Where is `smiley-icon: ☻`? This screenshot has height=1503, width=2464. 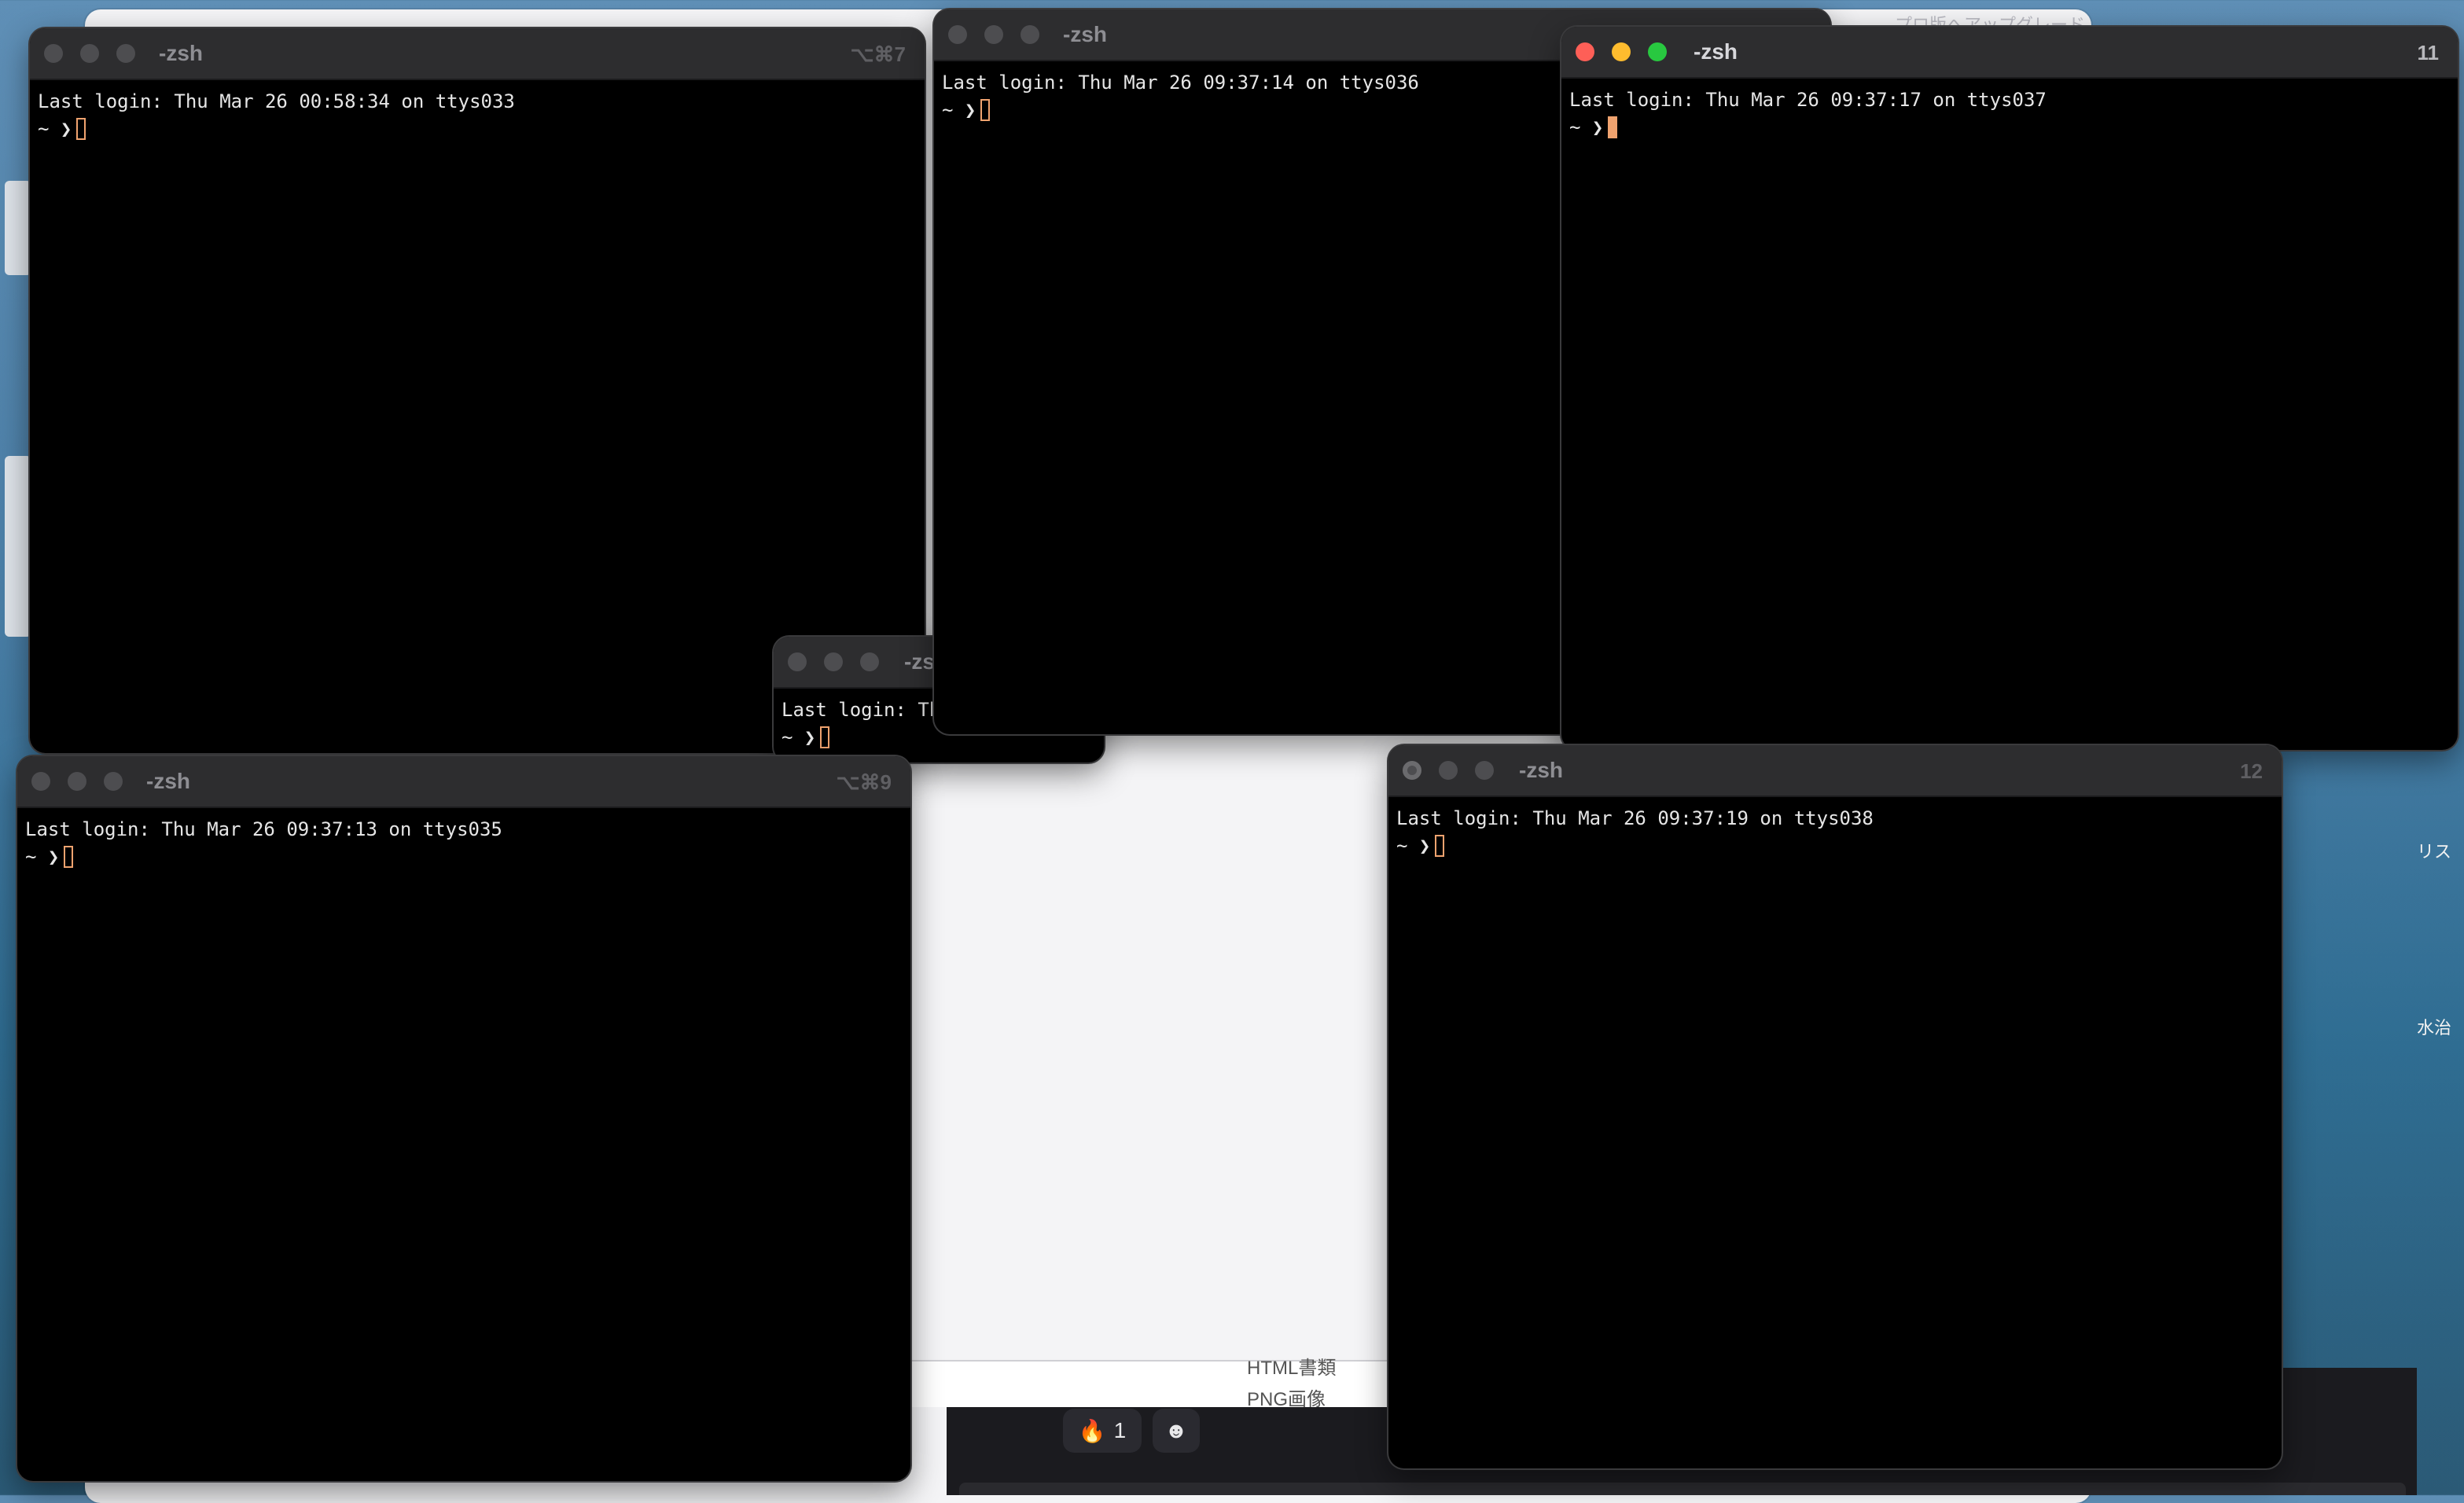
smiley-icon: ☻ is located at coordinates (1176, 1430).